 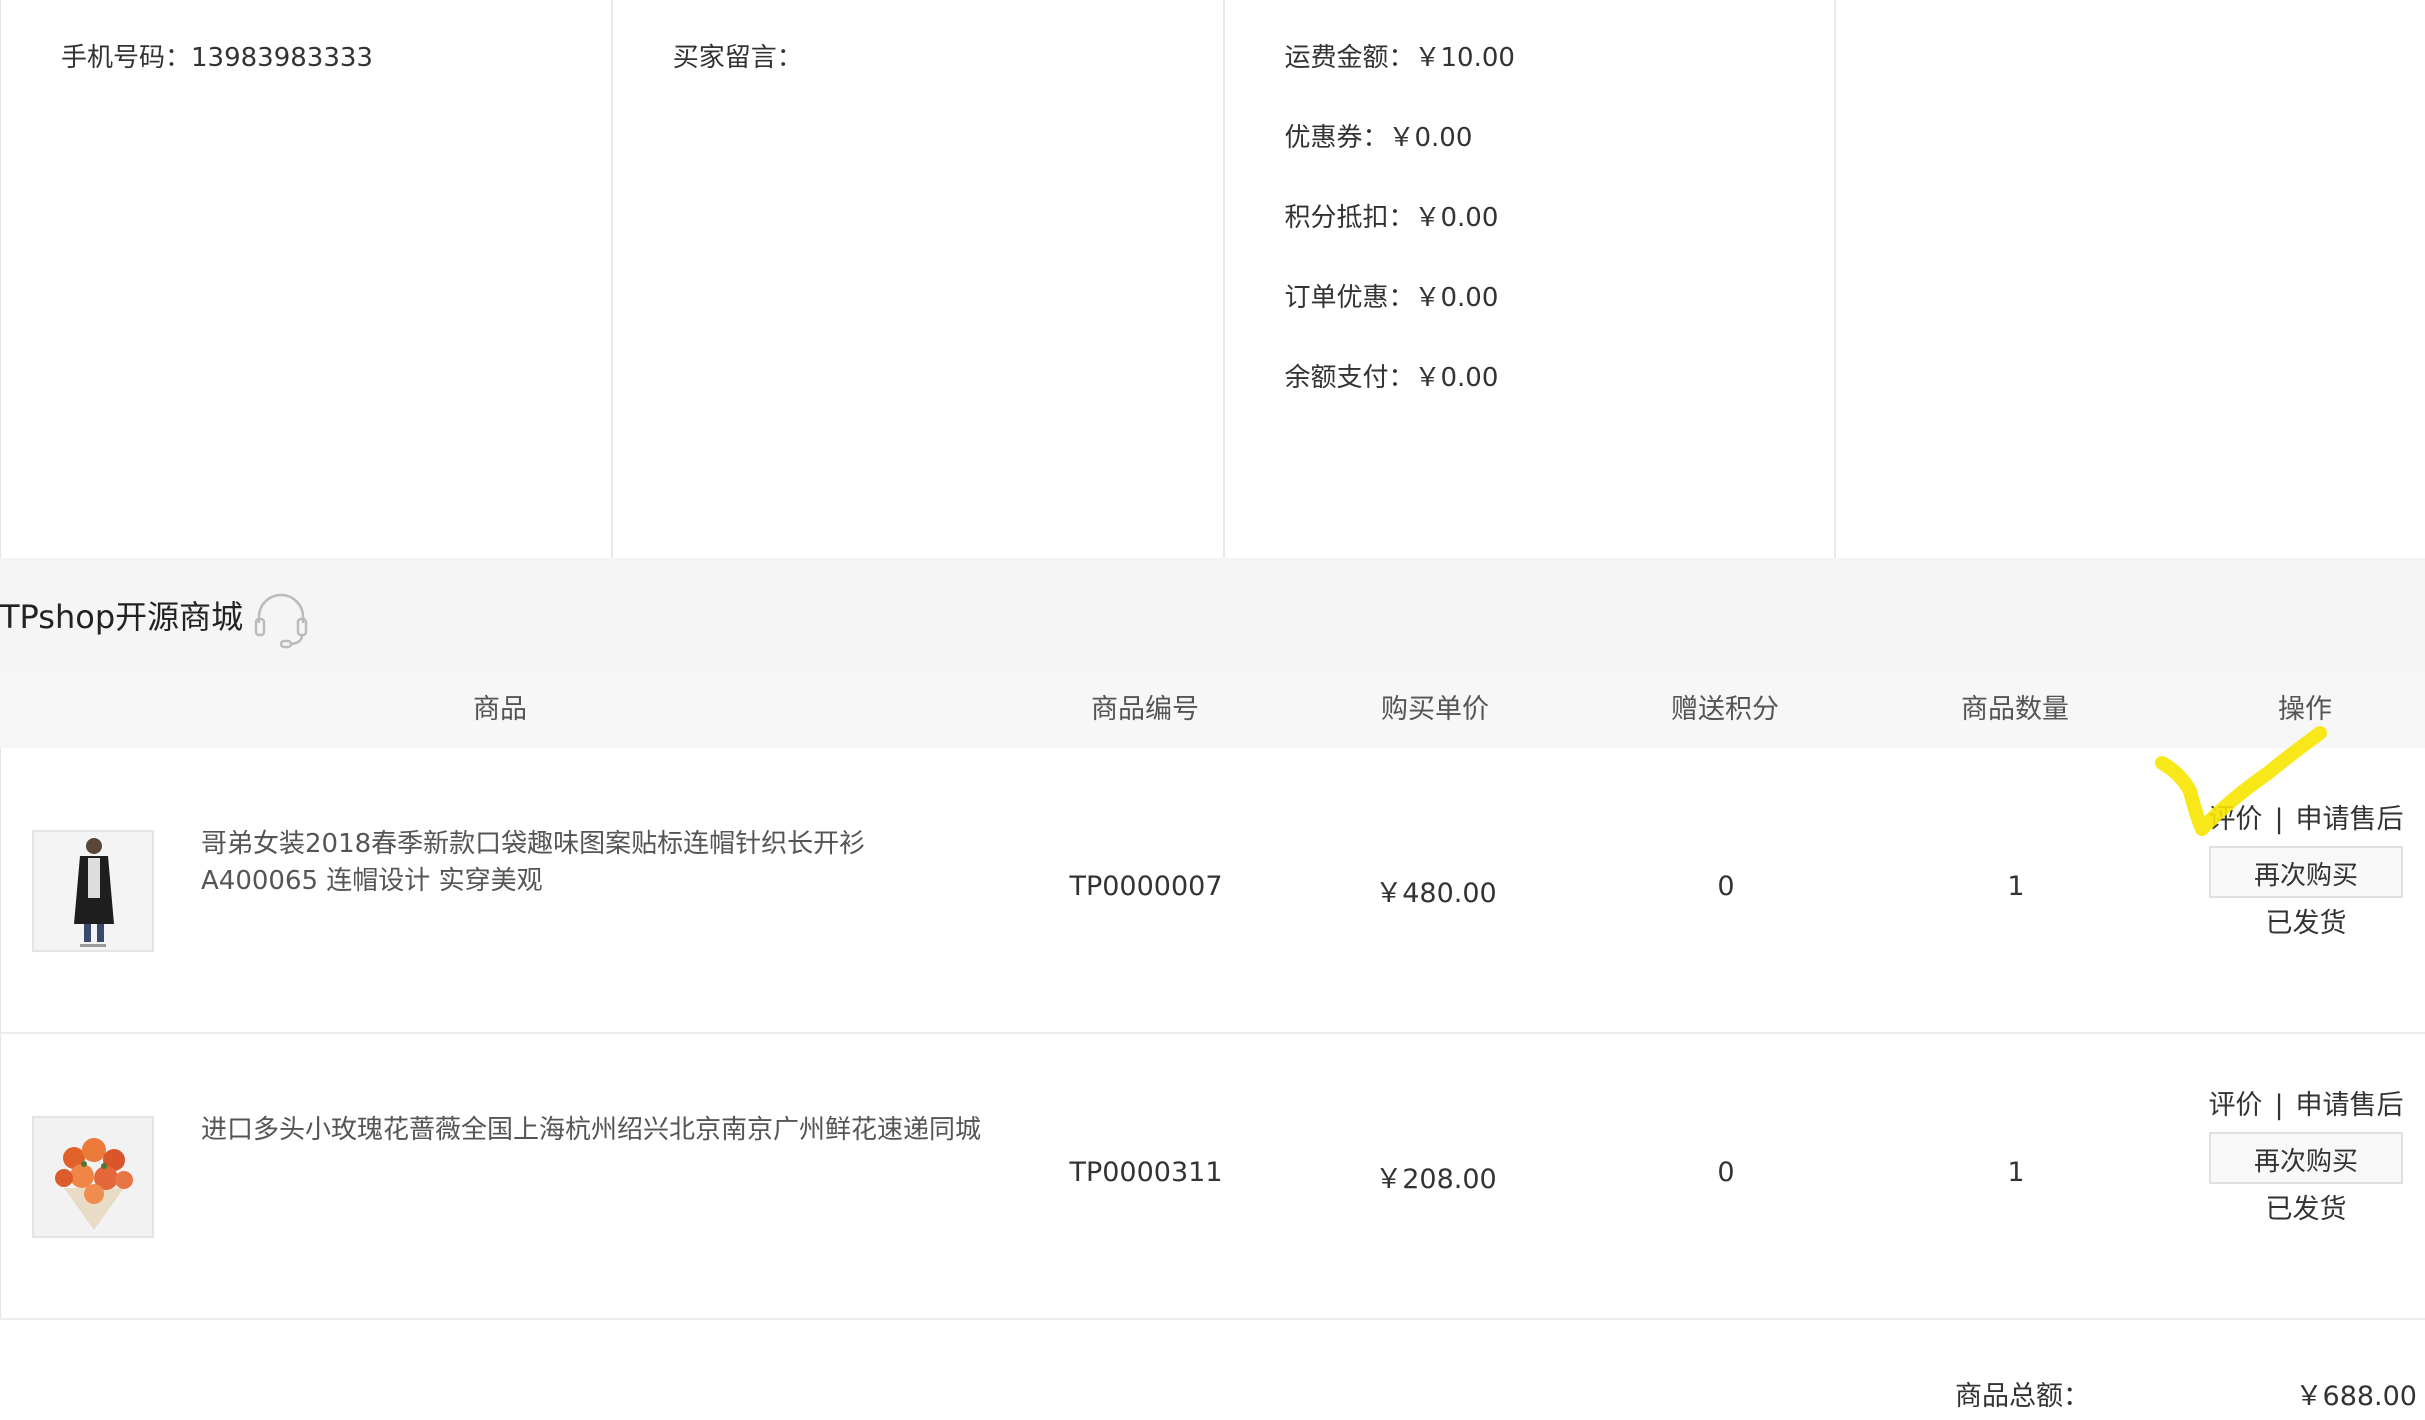 What do you see at coordinates (1391, 298) in the screenshot?
I see `order-discount: 订单优惠：￥0.00` at bounding box center [1391, 298].